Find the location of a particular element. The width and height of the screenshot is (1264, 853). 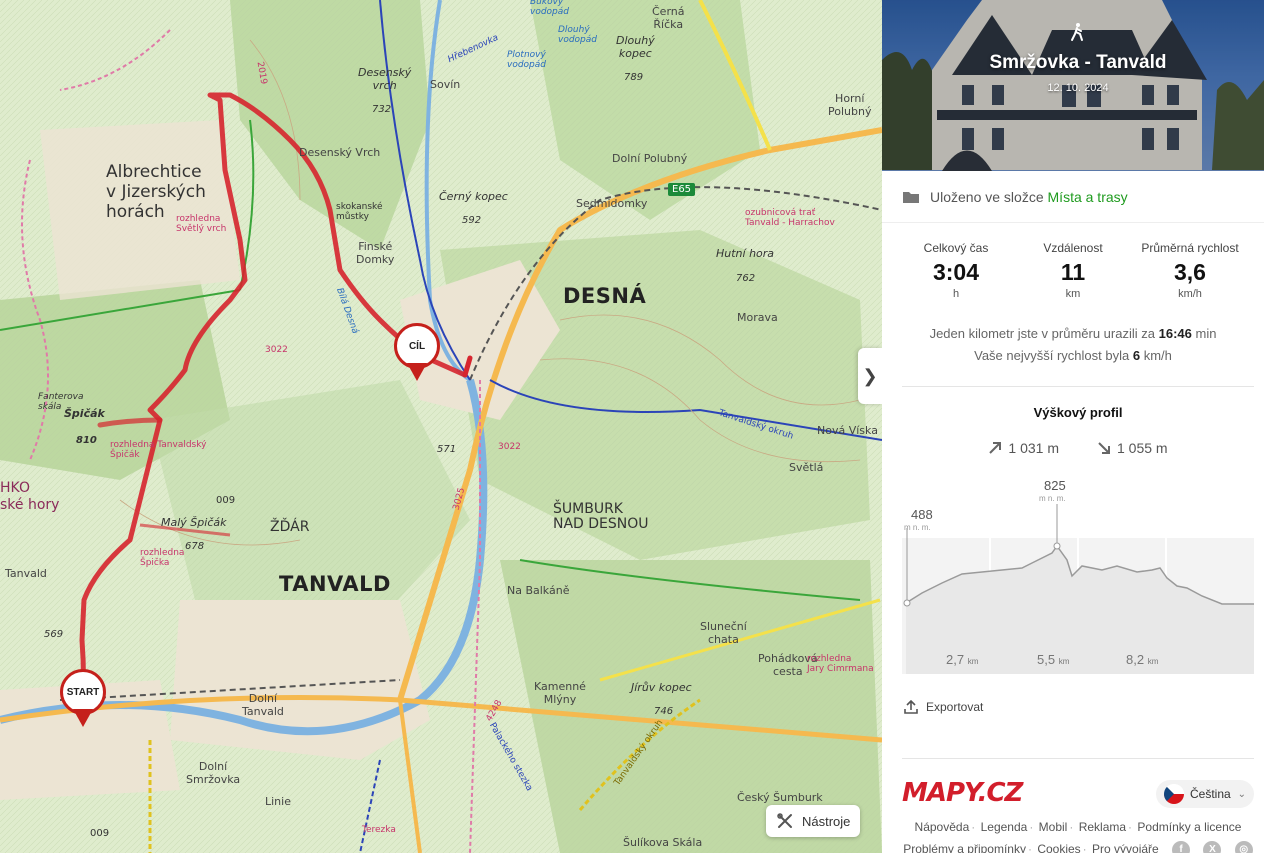

arrow-up-right-icon is located at coordinates (995, 448).